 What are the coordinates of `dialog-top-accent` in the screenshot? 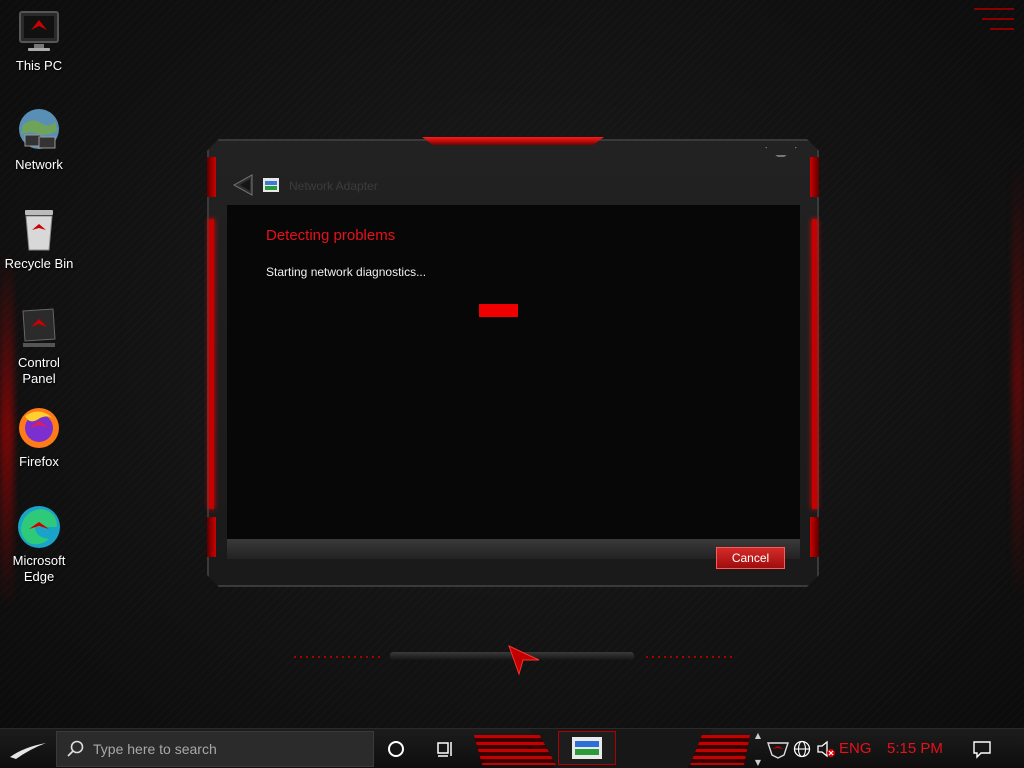 It's located at (513, 141).